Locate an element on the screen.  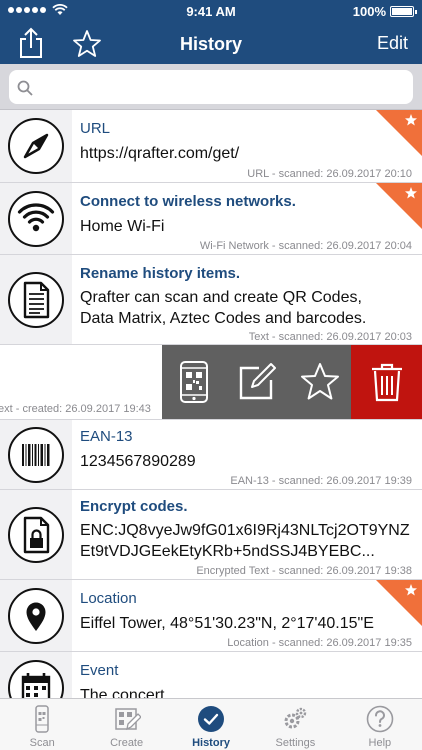
status-bar: 9:41 AM 100% is located at coordinates (211, 11).